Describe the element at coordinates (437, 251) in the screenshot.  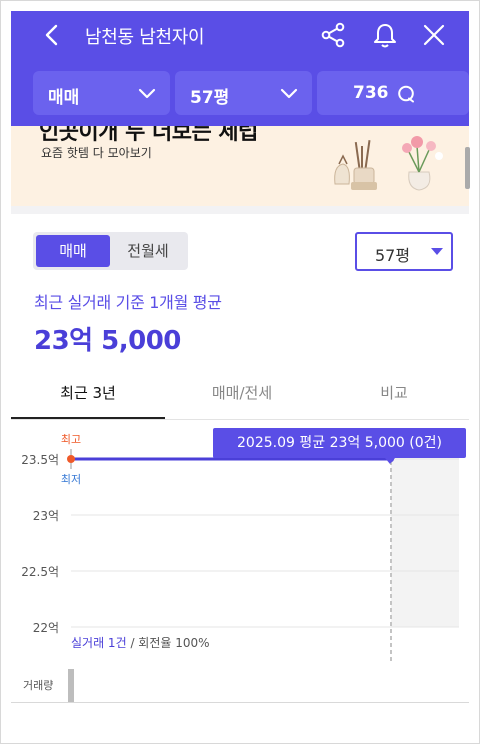
I see `caret-down-icon` at that location.